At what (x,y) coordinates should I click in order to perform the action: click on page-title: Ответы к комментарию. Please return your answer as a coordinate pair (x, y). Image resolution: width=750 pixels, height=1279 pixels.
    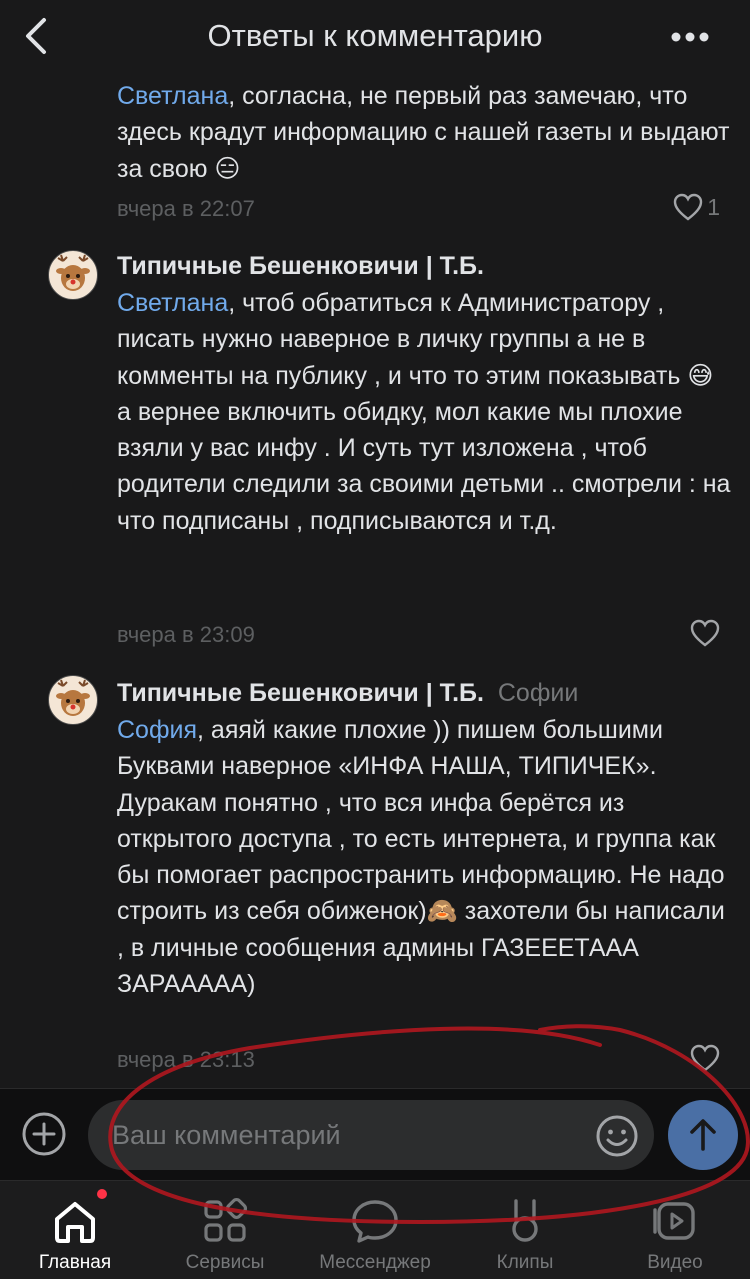
    Looking at the image, I should click on (375, 35).